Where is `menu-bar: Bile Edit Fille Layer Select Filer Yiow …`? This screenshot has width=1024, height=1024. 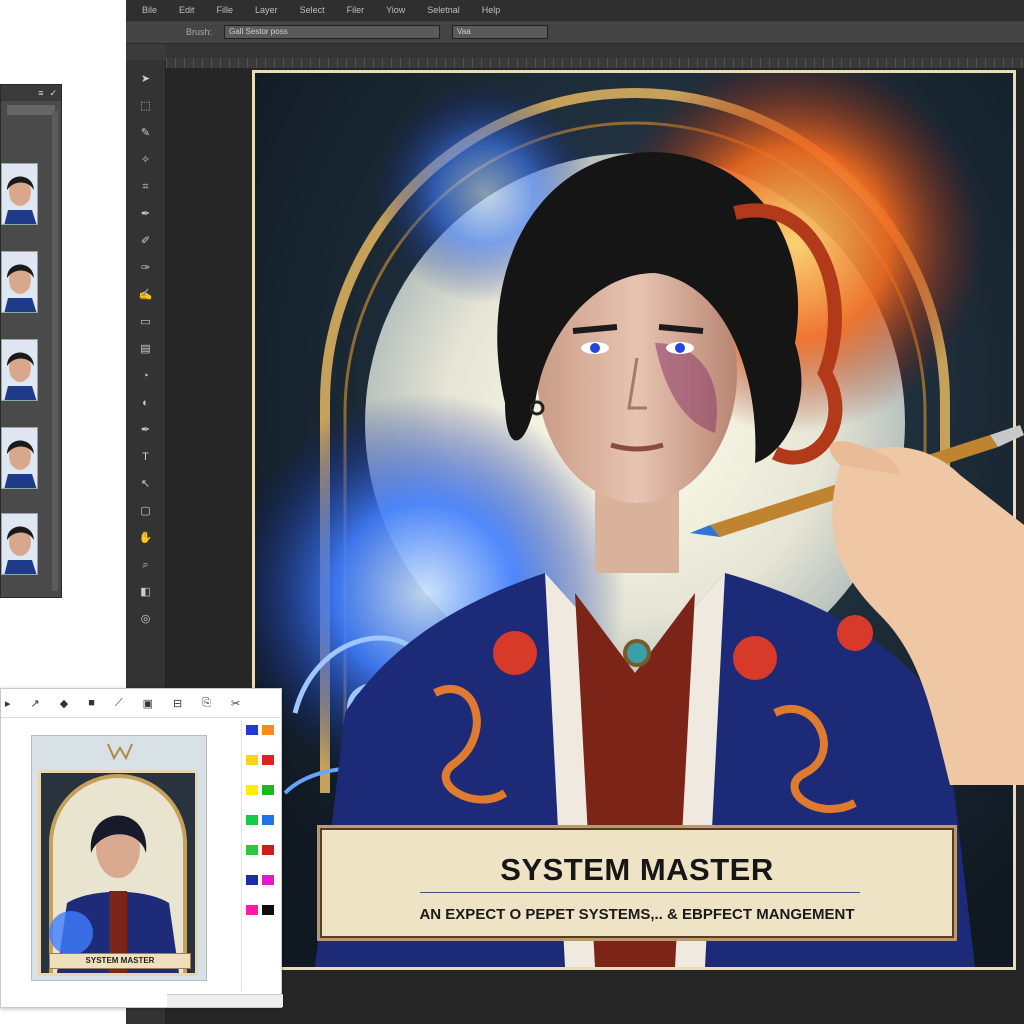
menu-bar: Bile Edit Fille Layer Select Filer Yiow … is located at coordinates (575, 10).